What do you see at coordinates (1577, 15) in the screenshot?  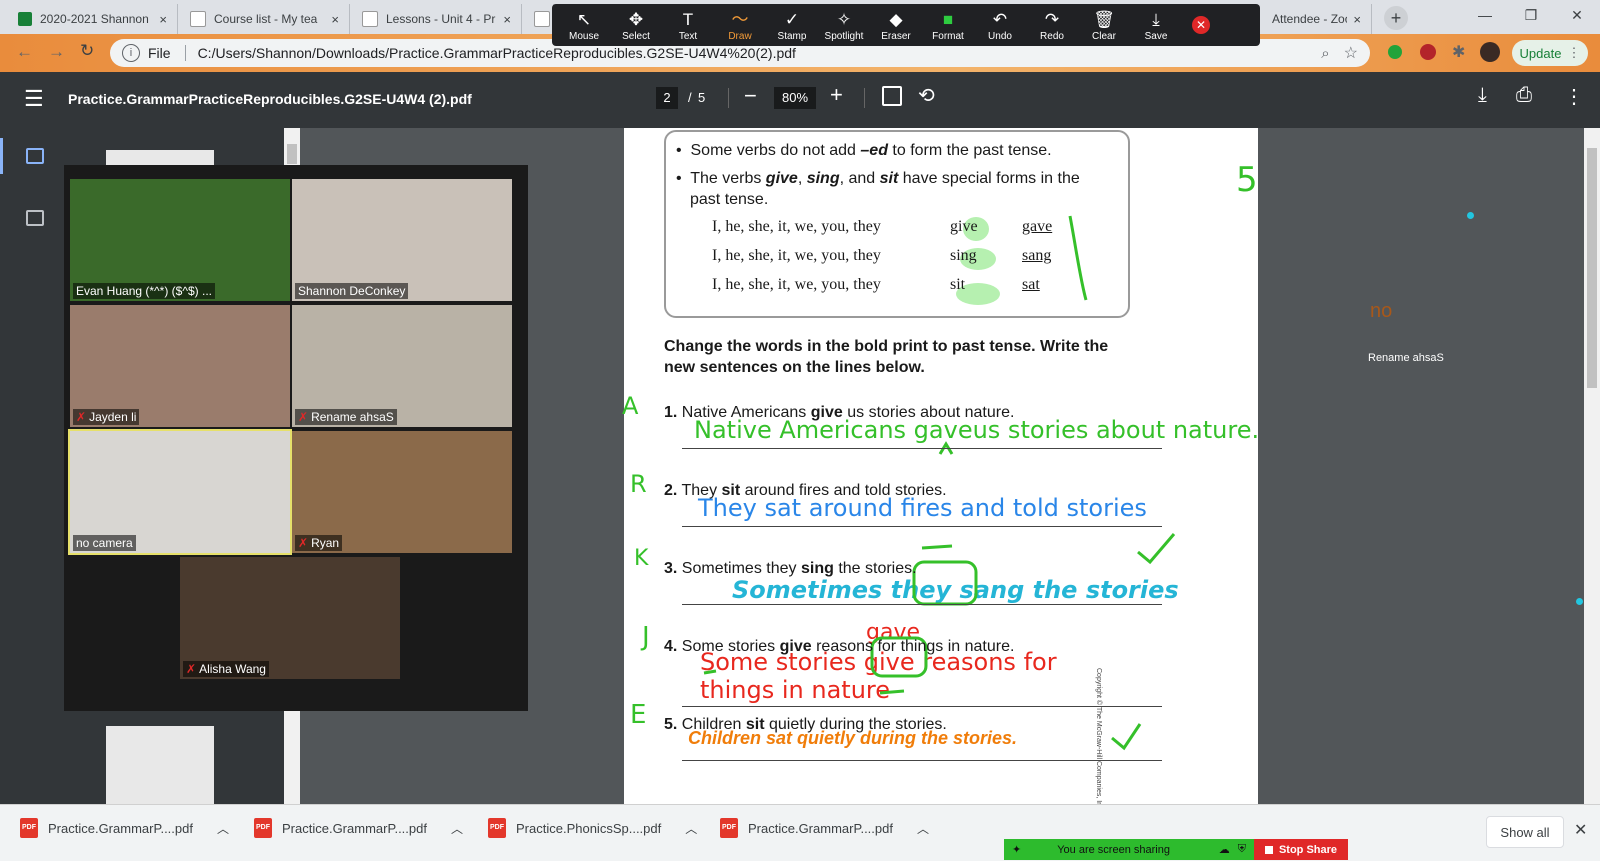 I see `close-window-icon: ✕` at bounding box center [1577, 15].